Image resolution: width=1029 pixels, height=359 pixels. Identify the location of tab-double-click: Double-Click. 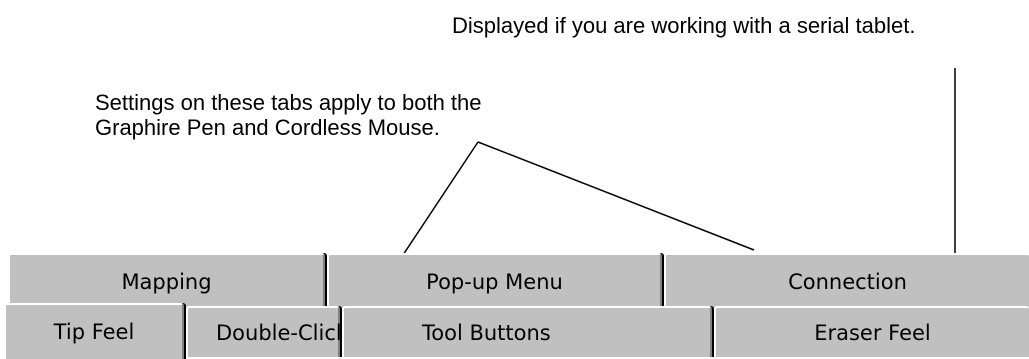
(267, 331).